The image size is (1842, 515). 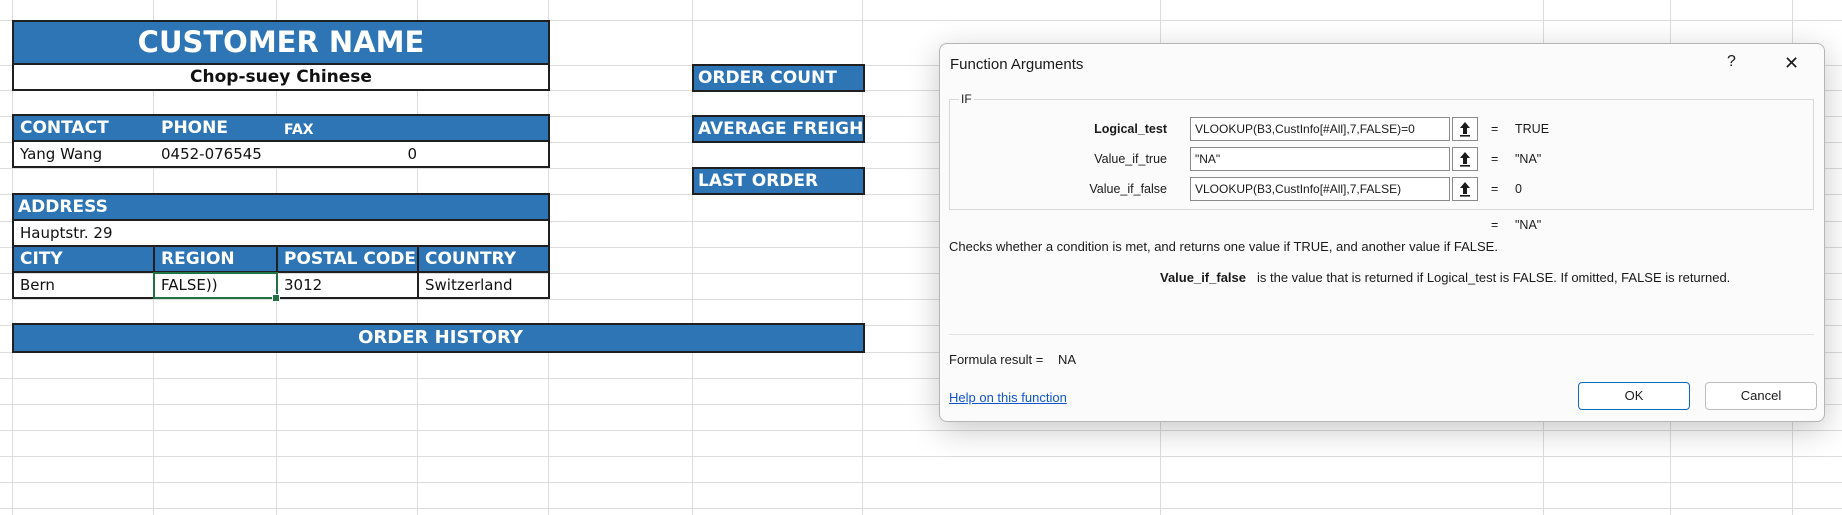 What do you see at coordinates (1634, 396) in the screenshot?
I see `ok-button: OK` at bounding box center [1634, 396].